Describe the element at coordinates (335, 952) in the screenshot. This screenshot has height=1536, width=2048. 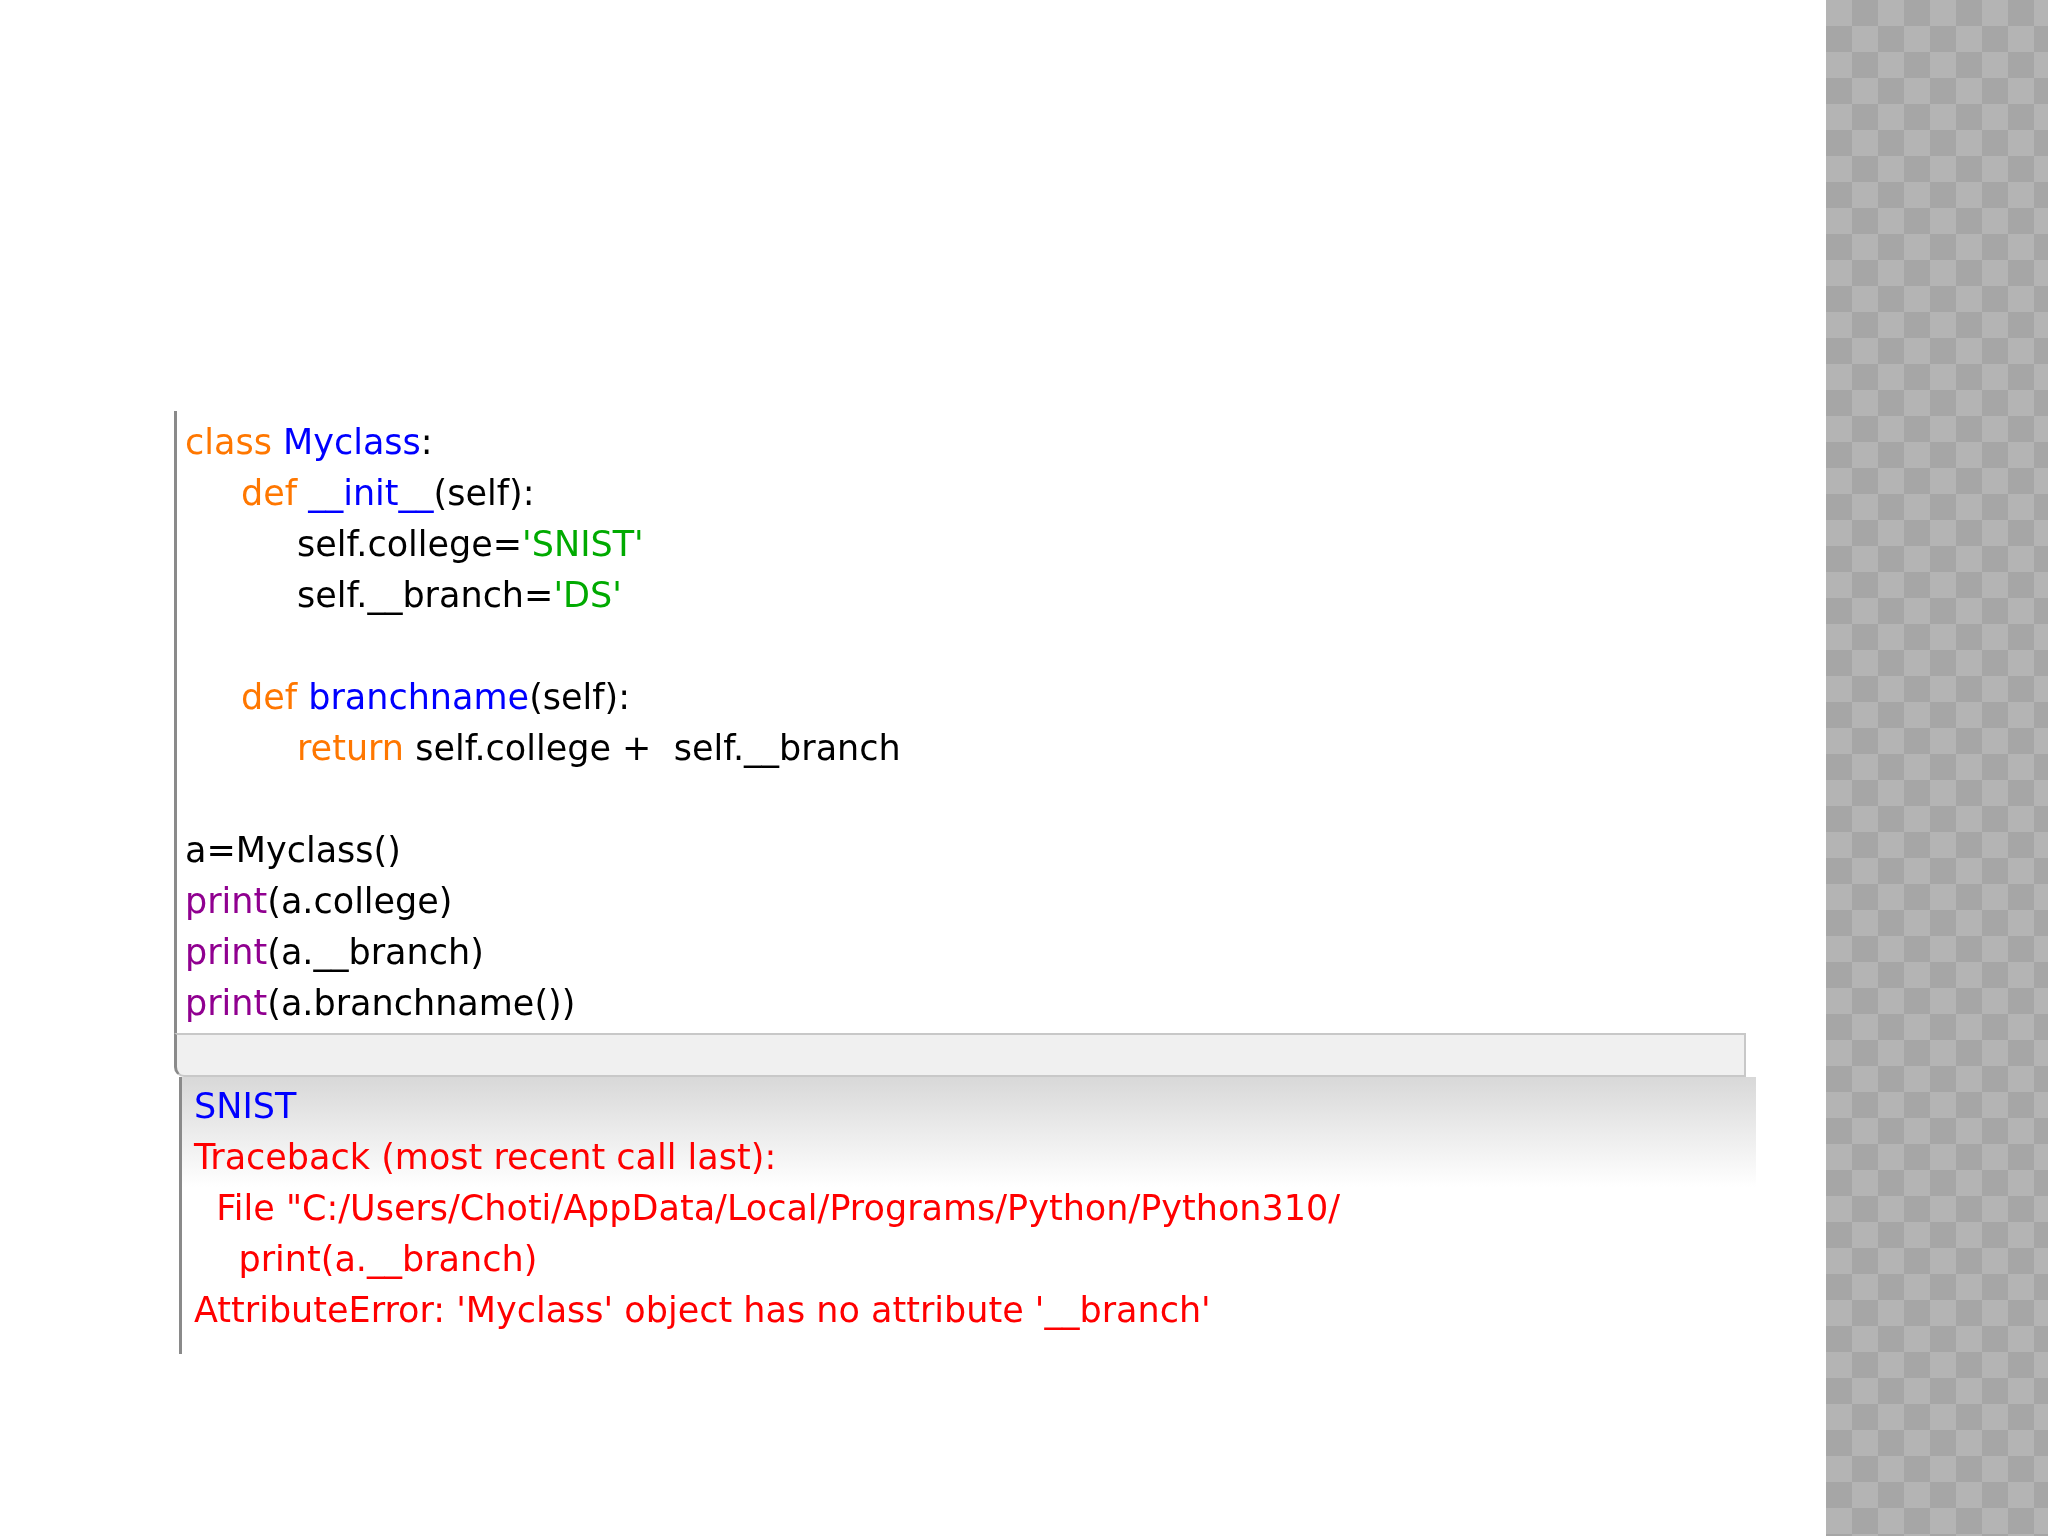
I see `code-line: print(a.__branch)` at that location.